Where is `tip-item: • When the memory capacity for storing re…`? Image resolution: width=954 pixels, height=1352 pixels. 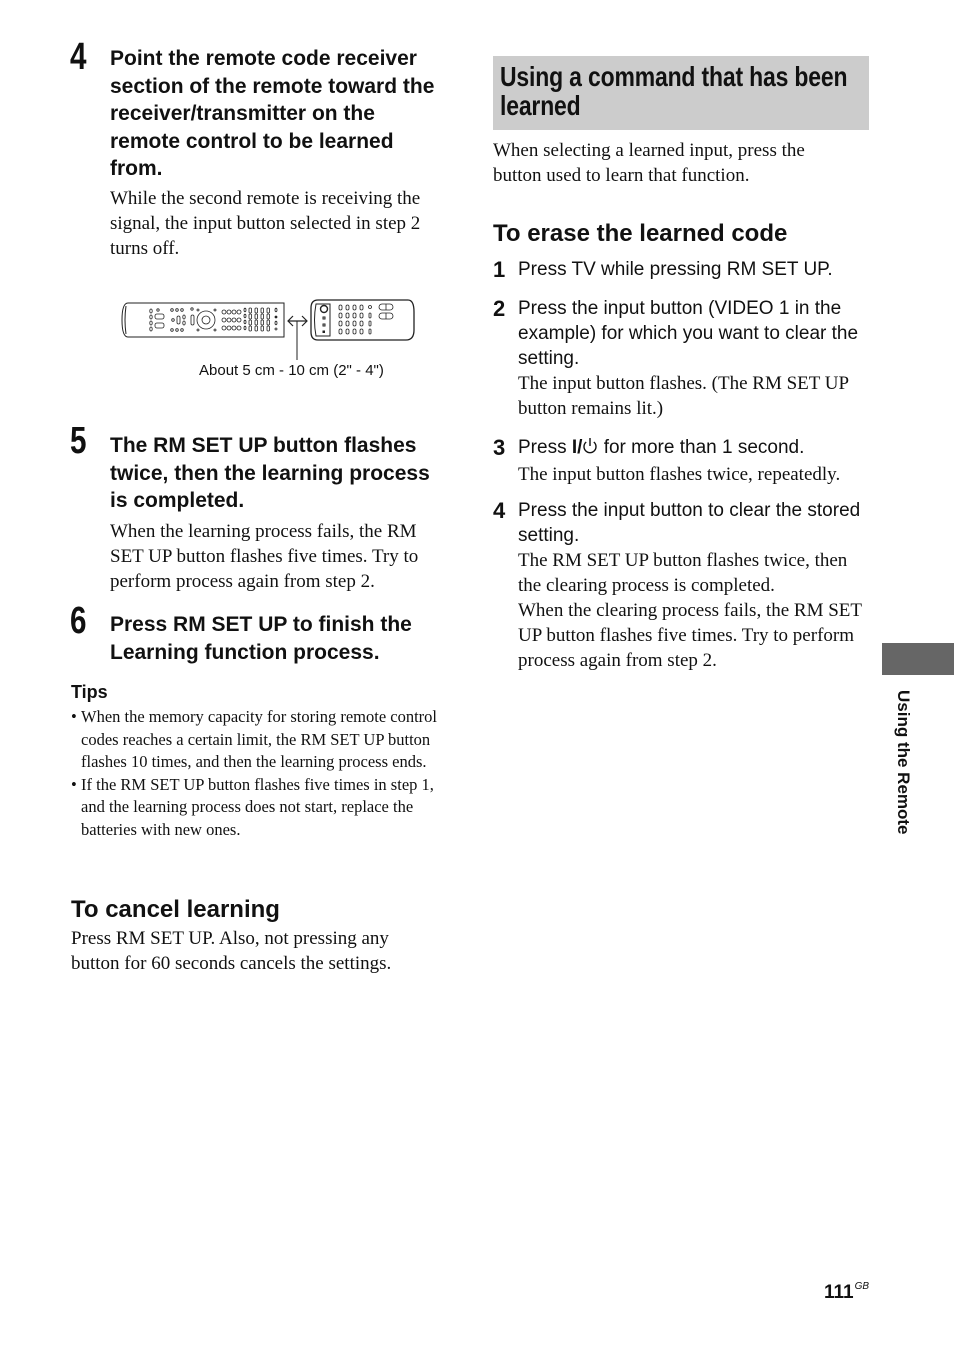 tip-item: • When the memory capacity for storing re… is located at coordinates (254, 739).